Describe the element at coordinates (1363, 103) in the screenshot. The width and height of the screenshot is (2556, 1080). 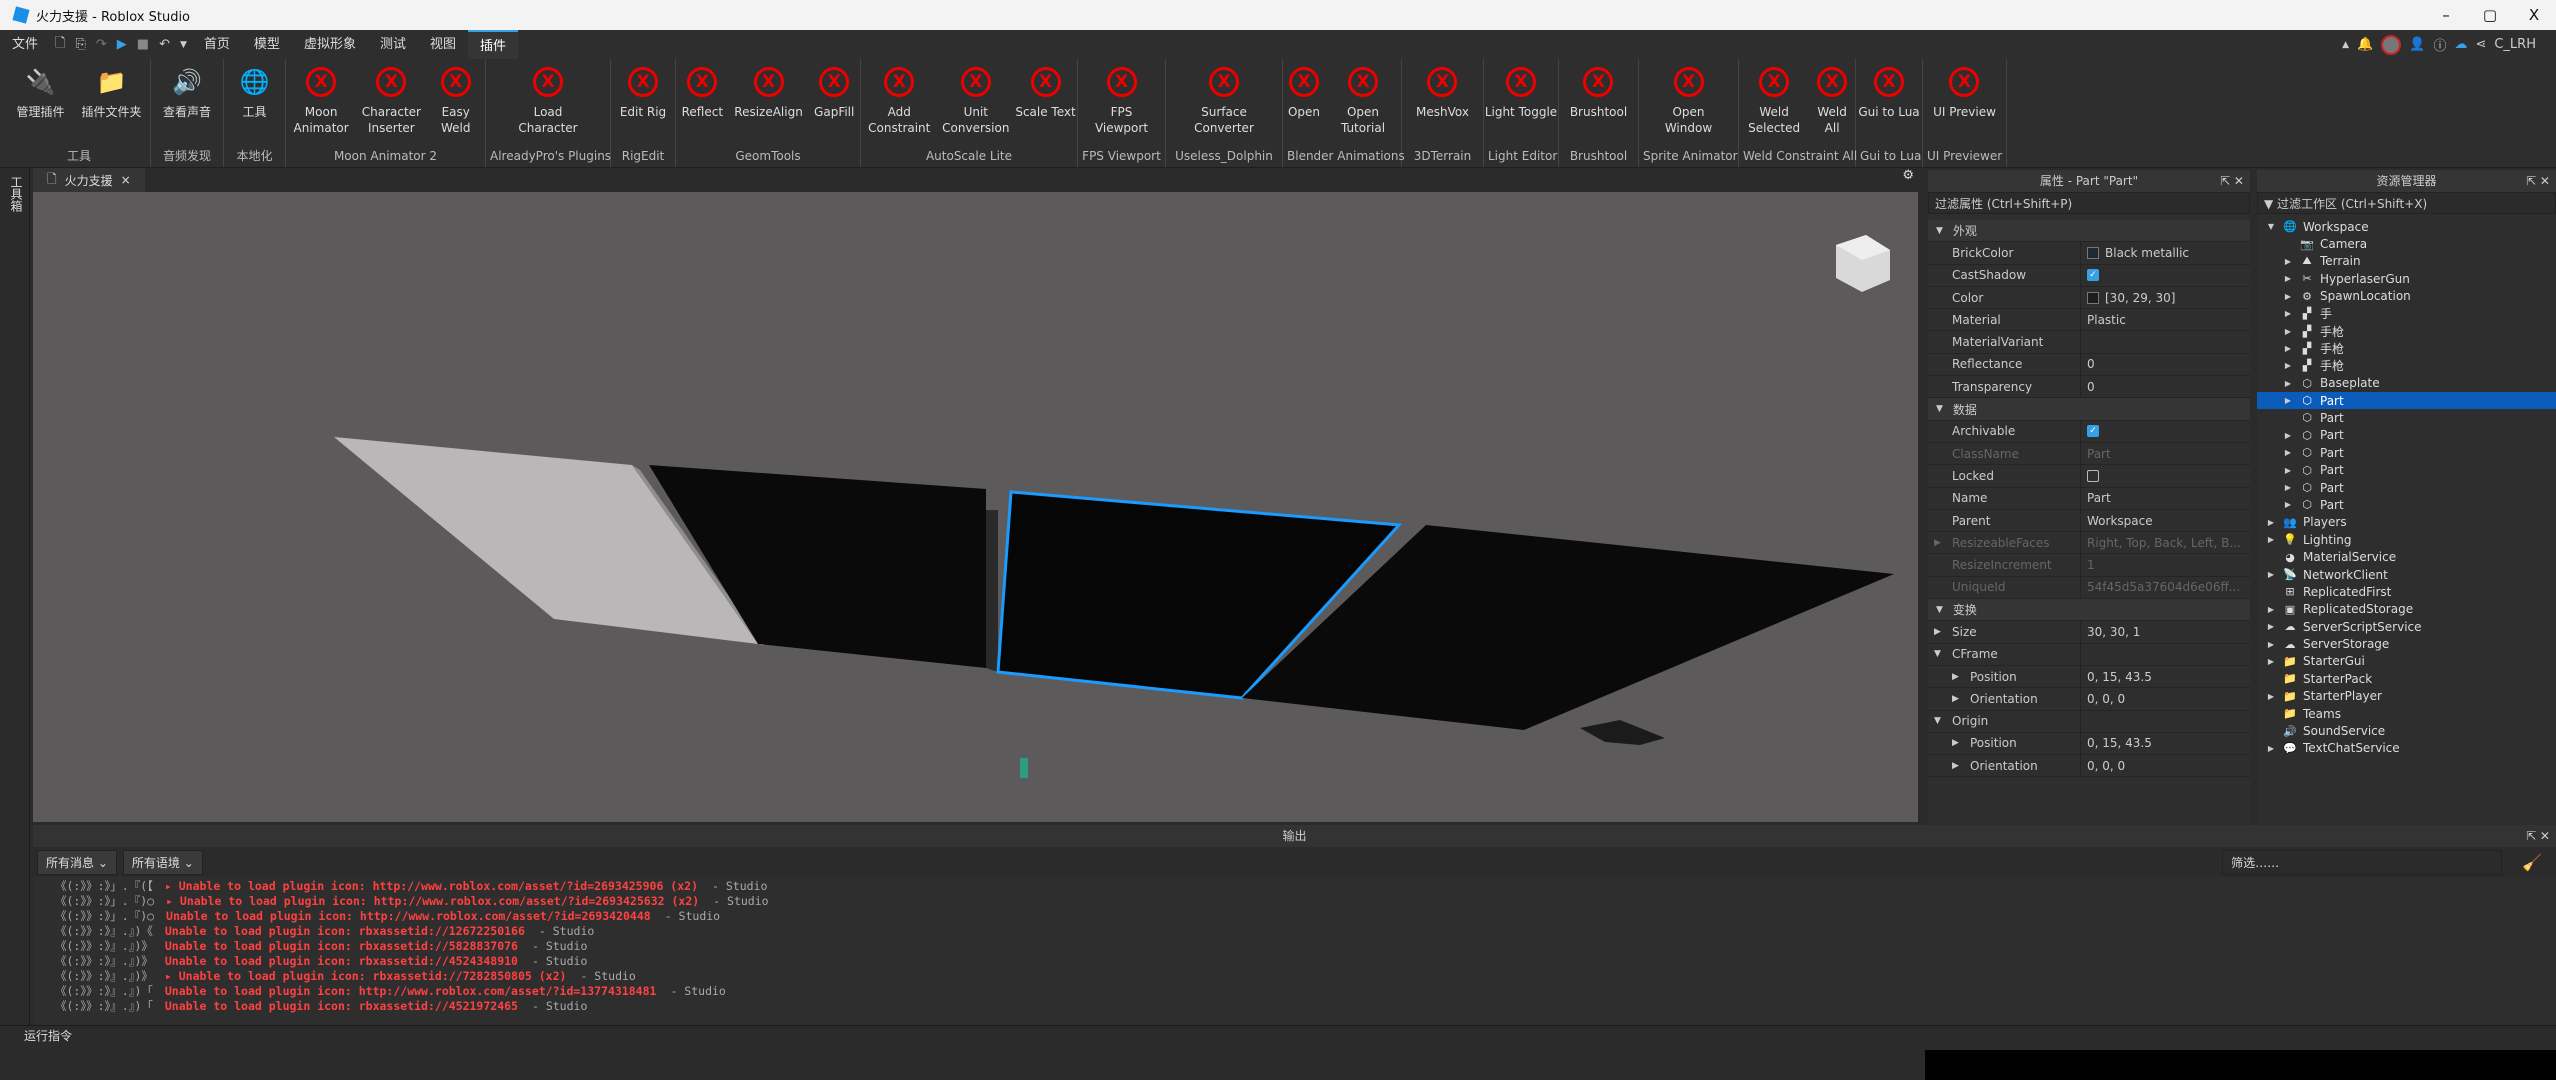
I see `ribbon-button: X Open Tutorial` at that location.